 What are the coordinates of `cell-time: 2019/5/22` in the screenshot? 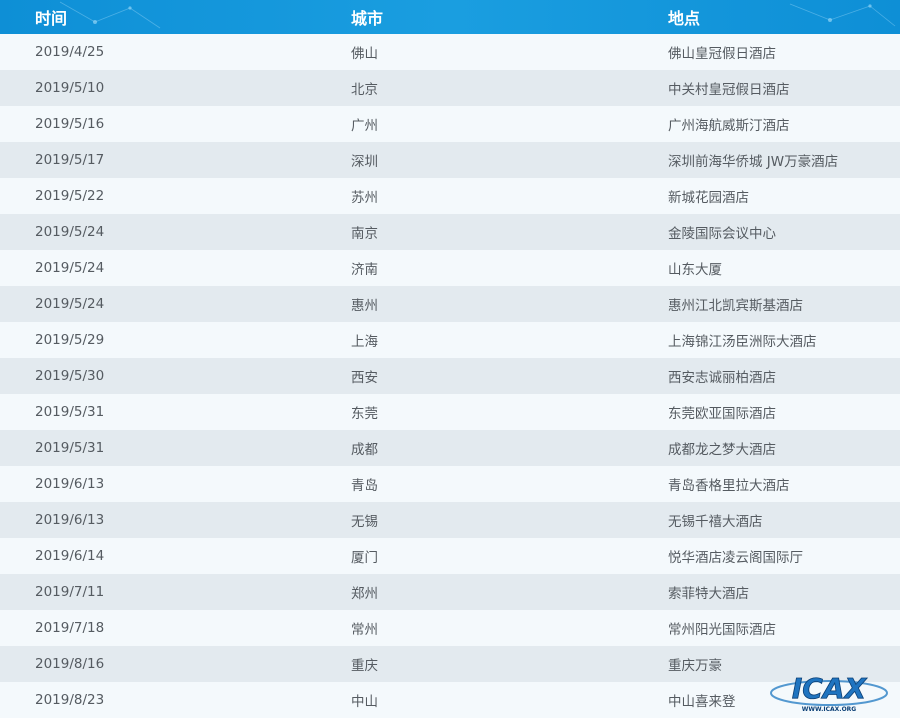 It's located at (70, 196).